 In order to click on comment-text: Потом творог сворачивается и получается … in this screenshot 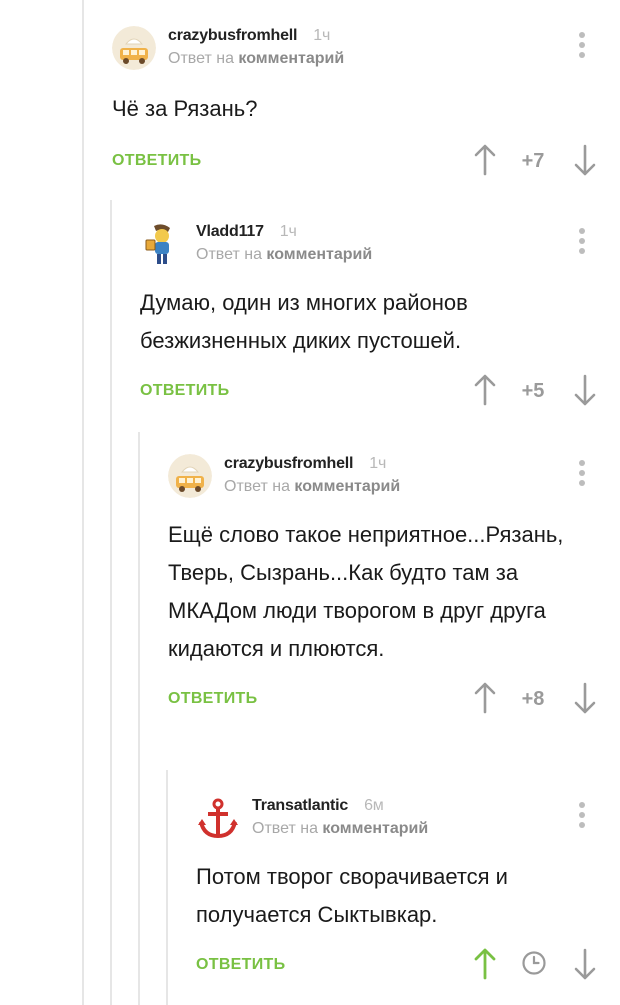, I will do `click(352, 895)`.